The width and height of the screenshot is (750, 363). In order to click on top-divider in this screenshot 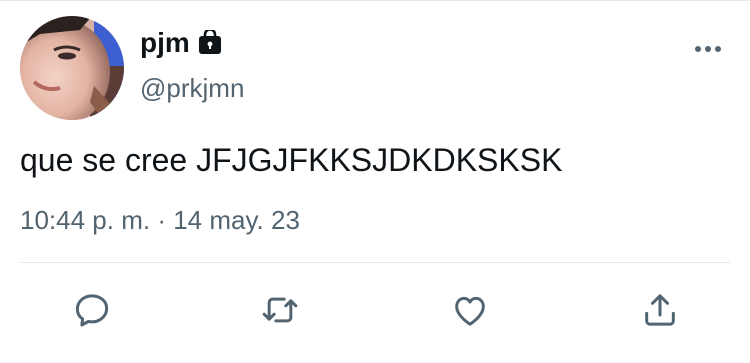, I will do `click(375, 0)`.